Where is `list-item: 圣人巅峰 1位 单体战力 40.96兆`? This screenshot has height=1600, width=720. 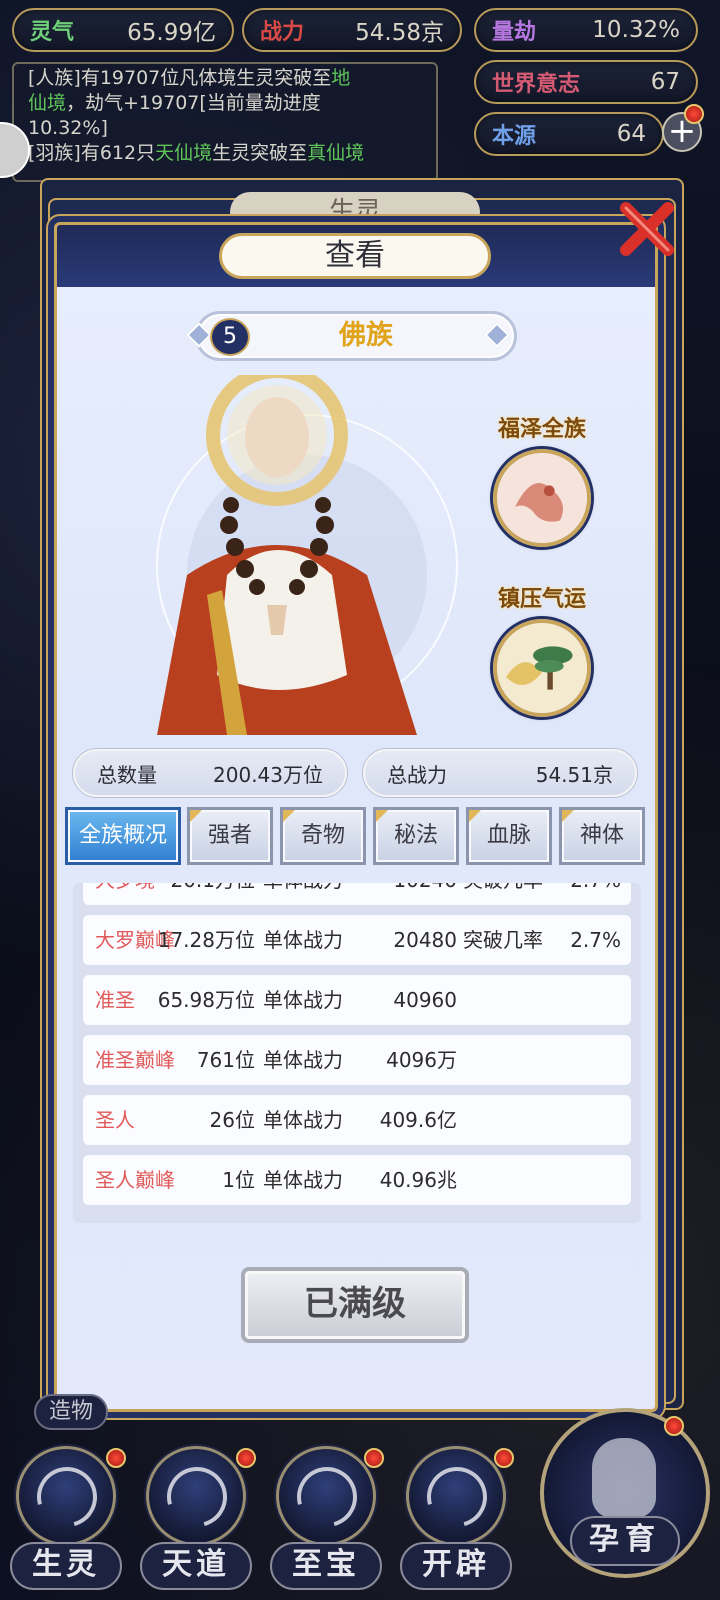 list-item: 圣人巅峰 1位 单体战力 40.96兆 is located at coordinates (357, 1180).